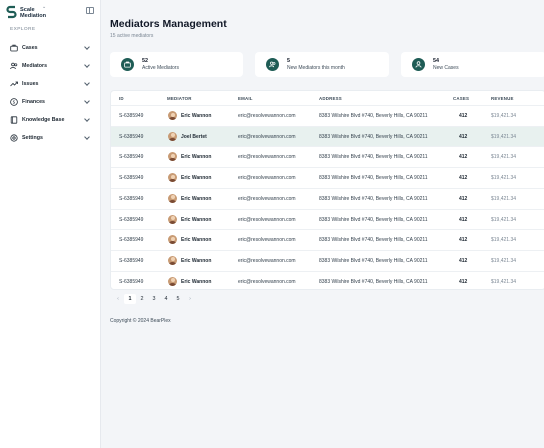  I want to click on table-header: ID MEDIATOR EMAIL ADDRESS CASES REVENUE, so click(327, 98).